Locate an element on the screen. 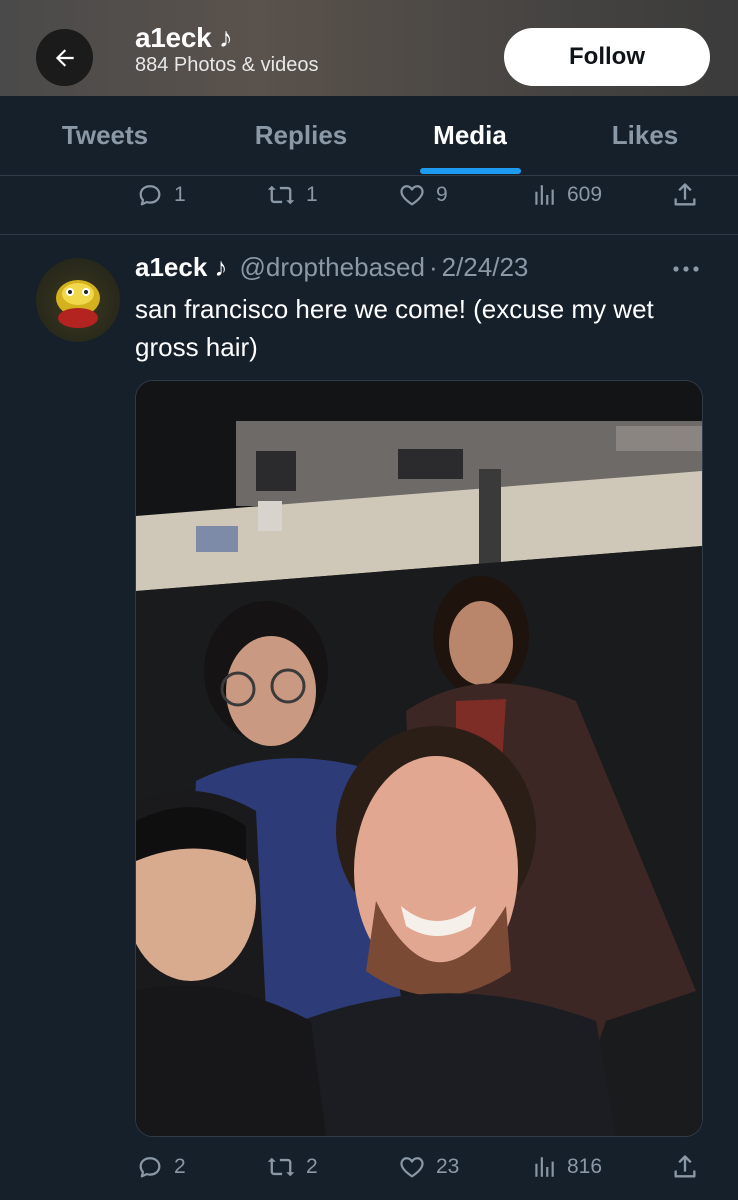 This screenshot has height=1200, width=738. avatar is located at coordinates (78, 300).